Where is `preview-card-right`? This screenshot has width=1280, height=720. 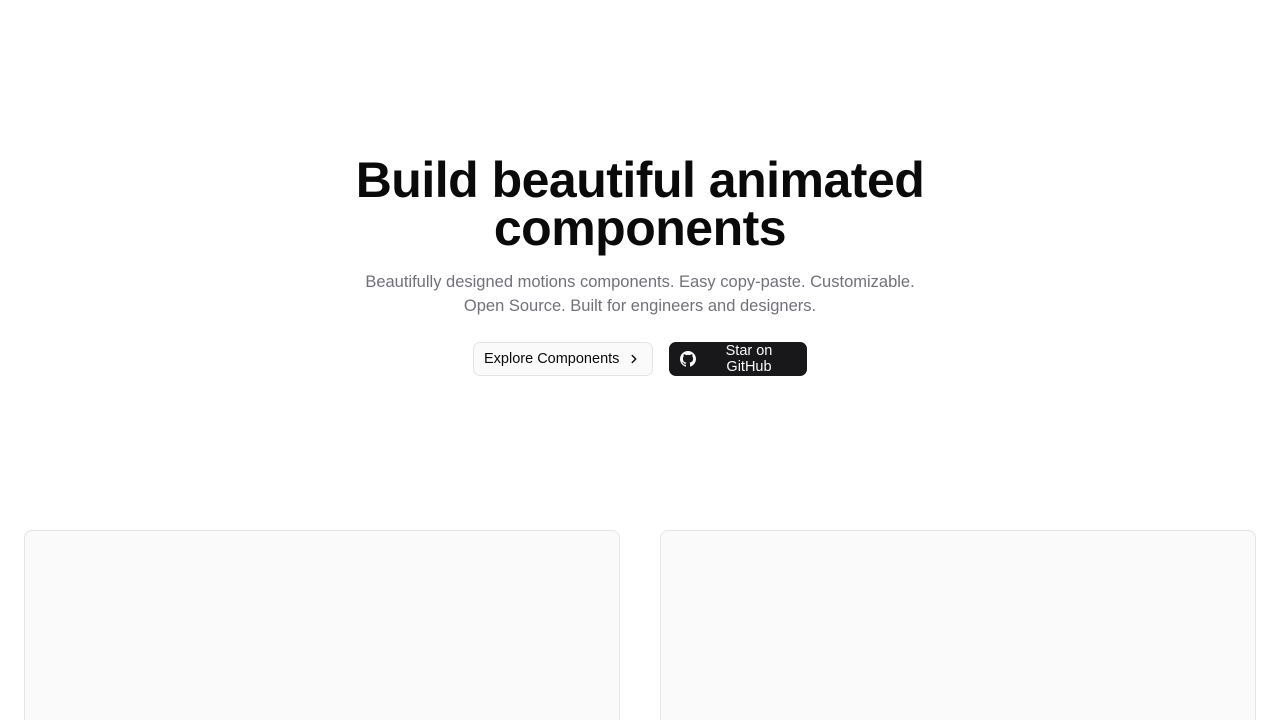 preview-card-right is located at coordinates (958, 625).